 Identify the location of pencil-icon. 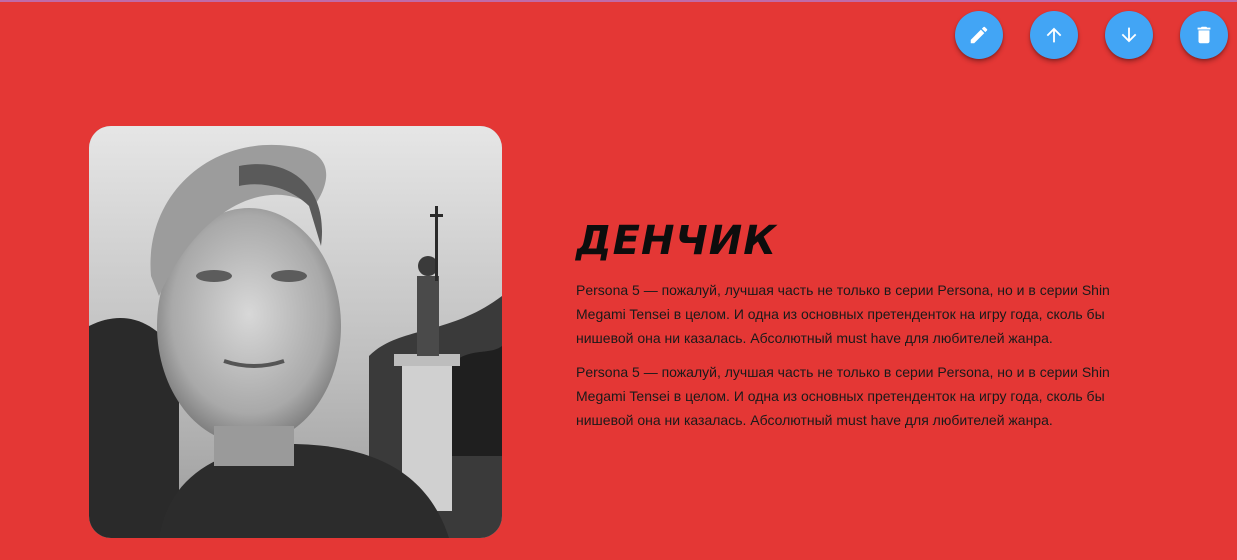
(979, 35).